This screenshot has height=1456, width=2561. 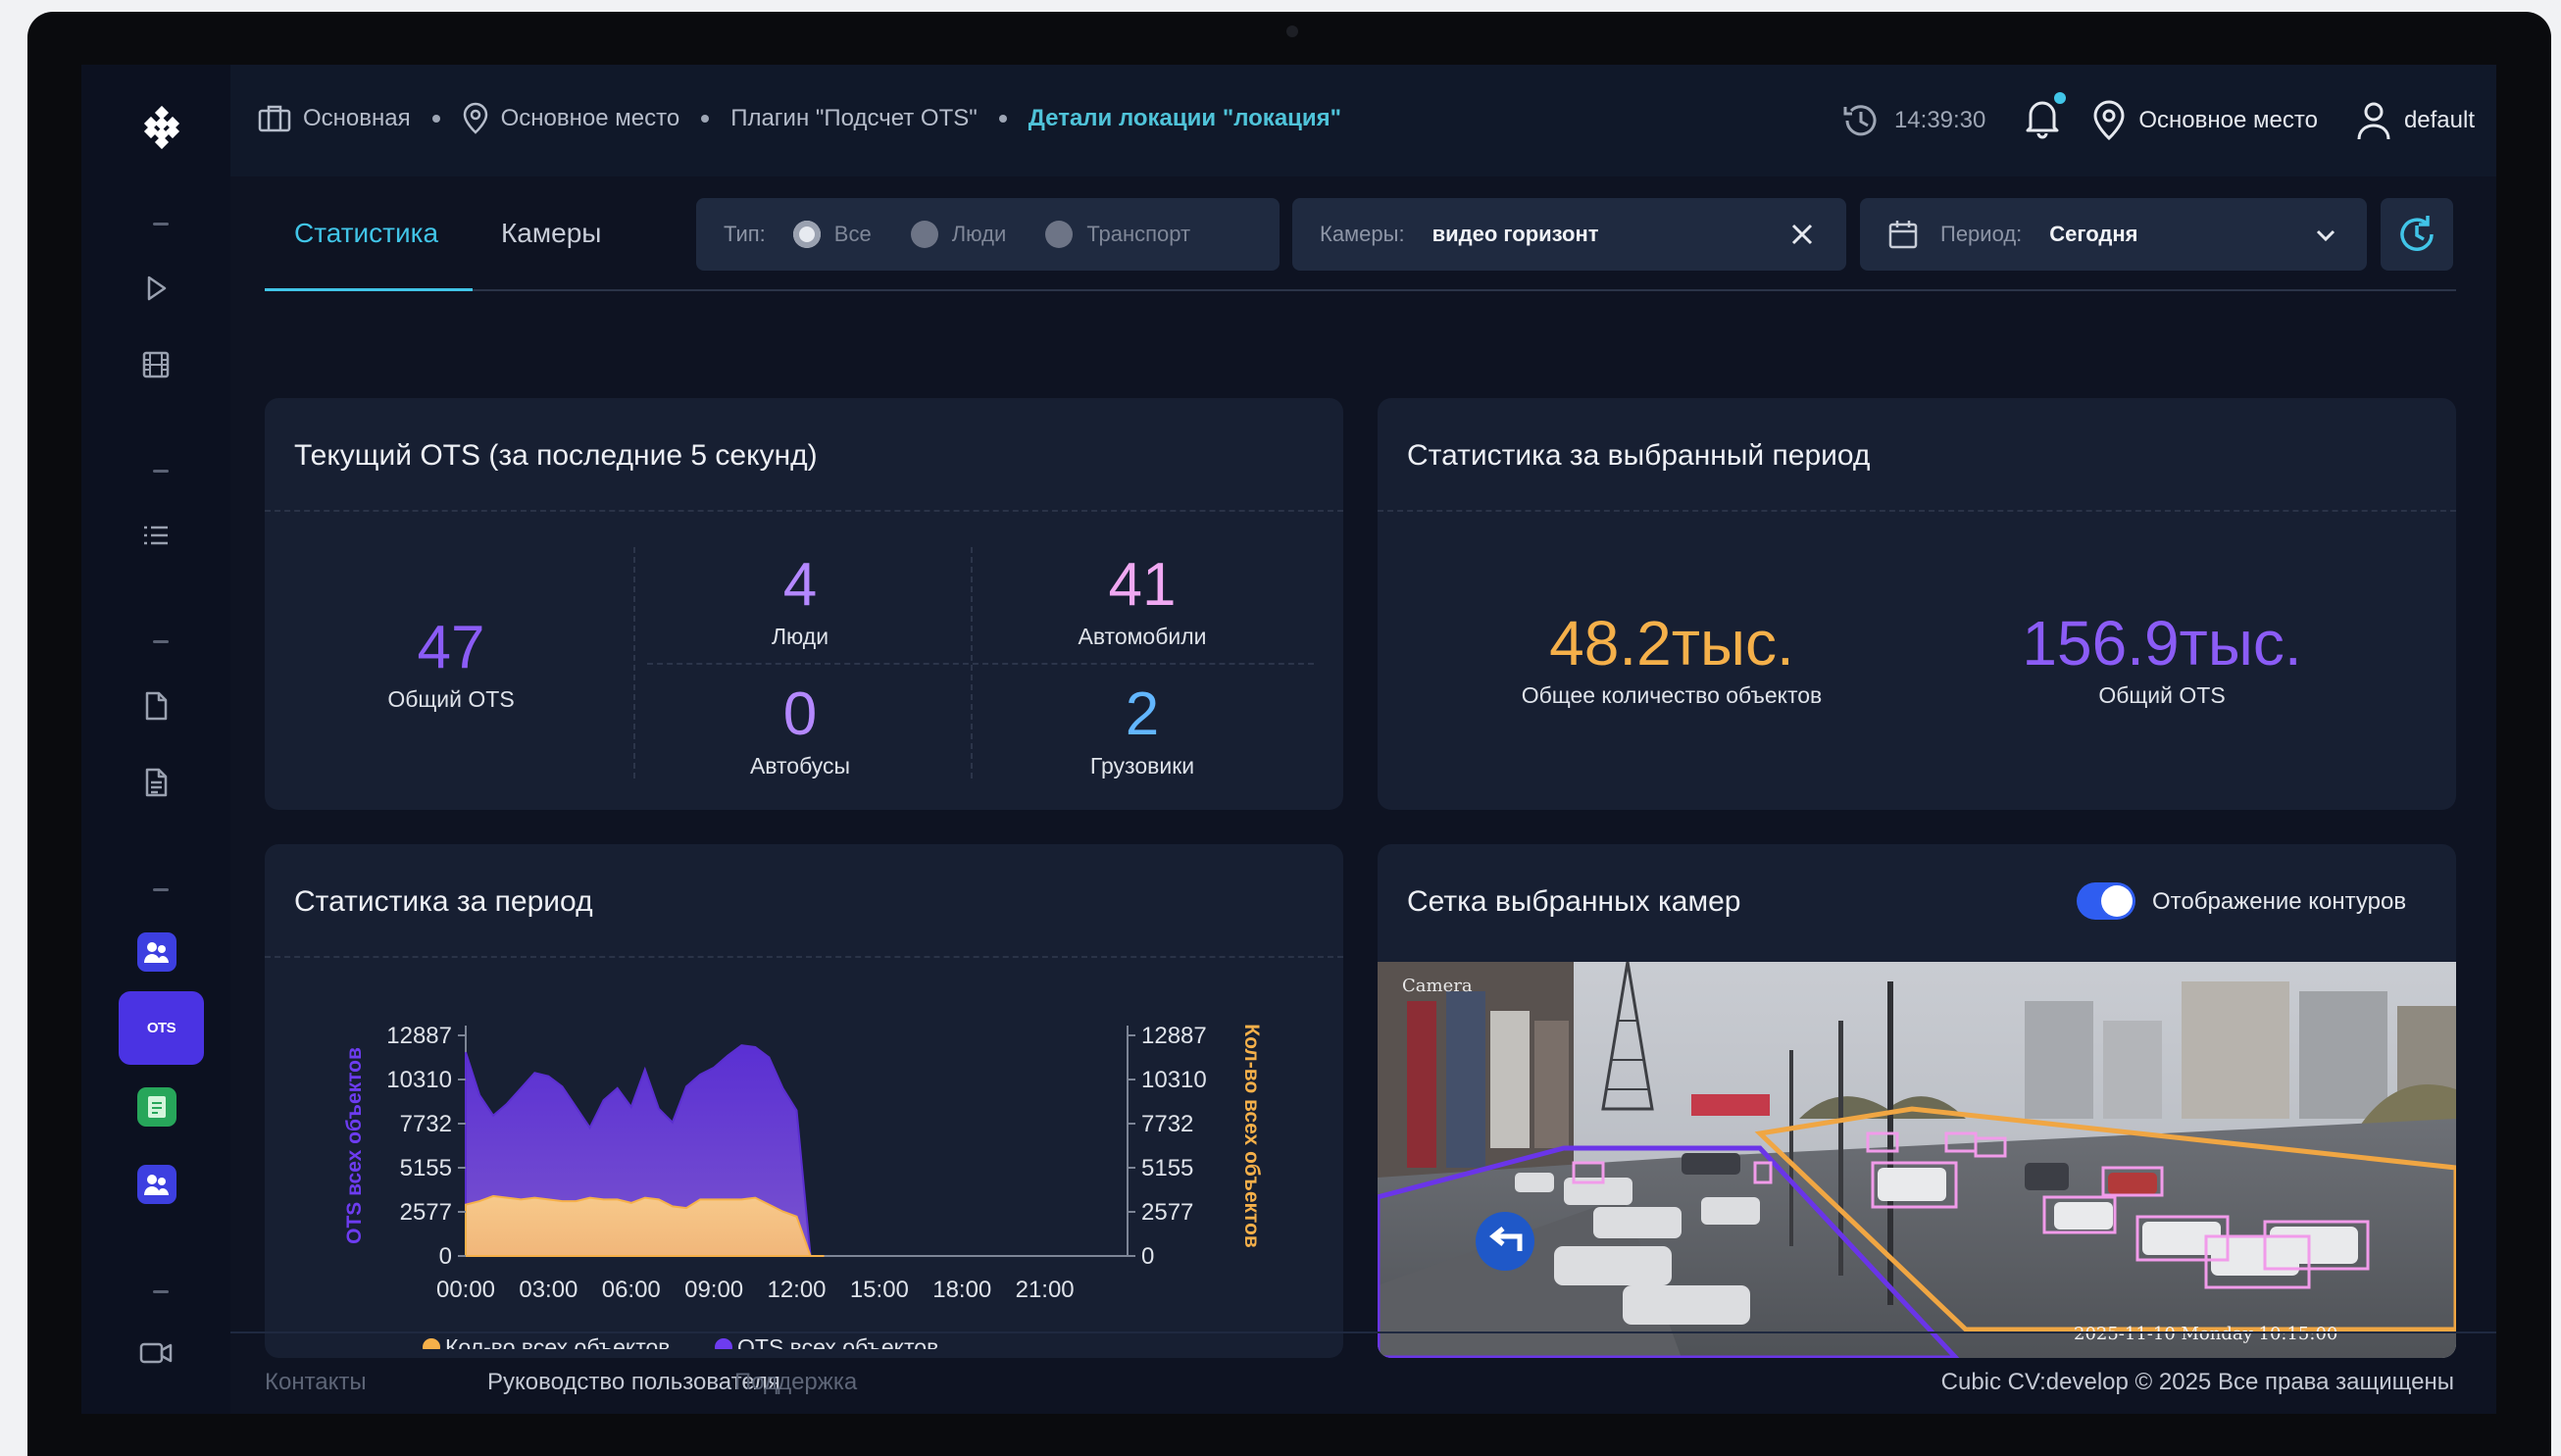 What do you see at coordinates (2060, 97) in the screenshot?
I see `notification-dot` at bounding box center [2060, 97].